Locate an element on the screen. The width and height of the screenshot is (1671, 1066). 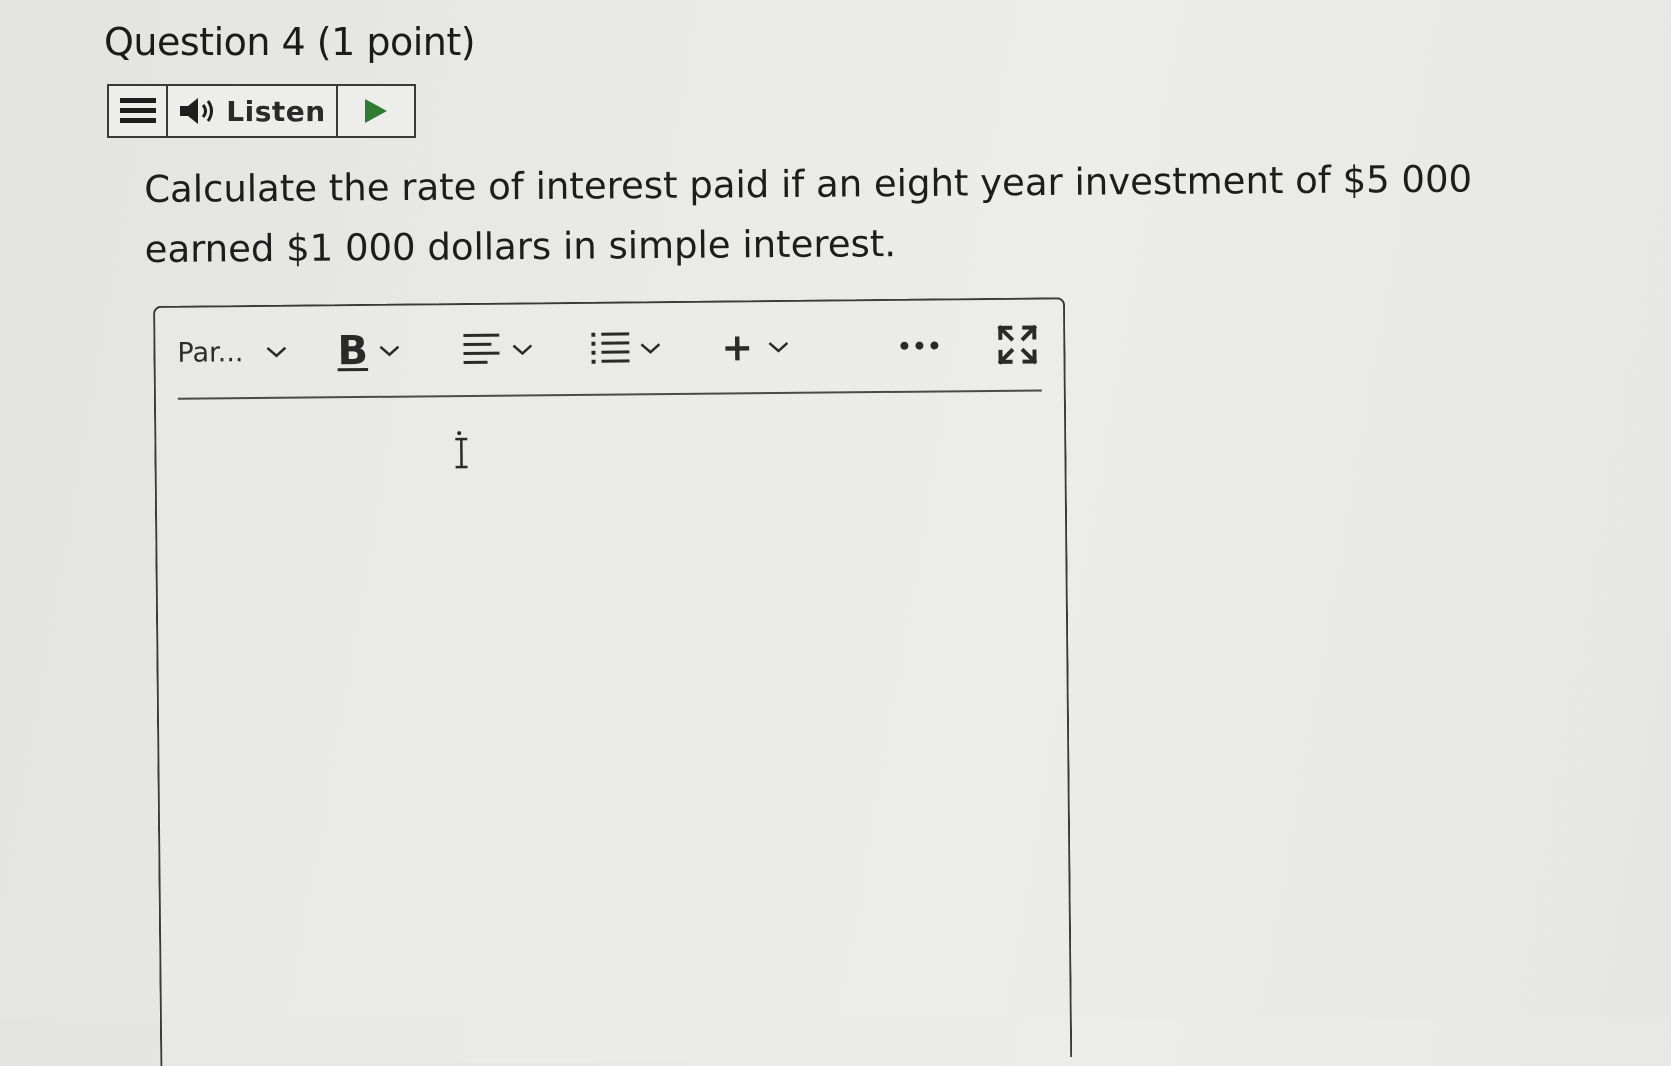
more-options-icon is located at coordinates (919, 345).